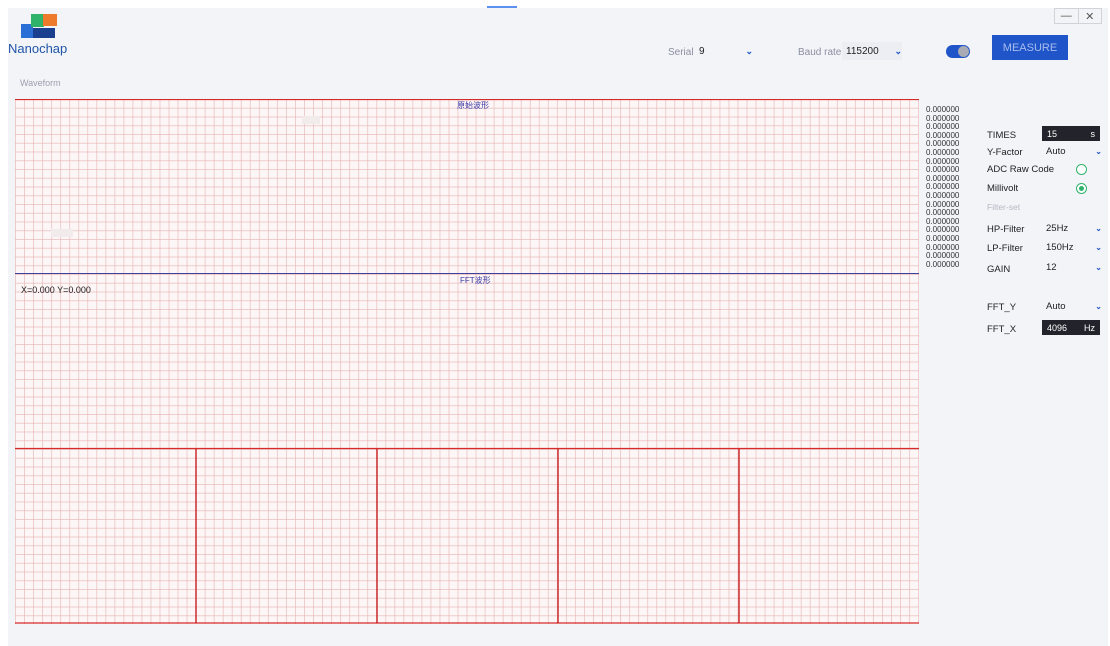 The image size is (1110, 646). Describe the element at coordinates (1005, 152) in the screenshot. I see `y-factor-label: Y-Factor` at that location.